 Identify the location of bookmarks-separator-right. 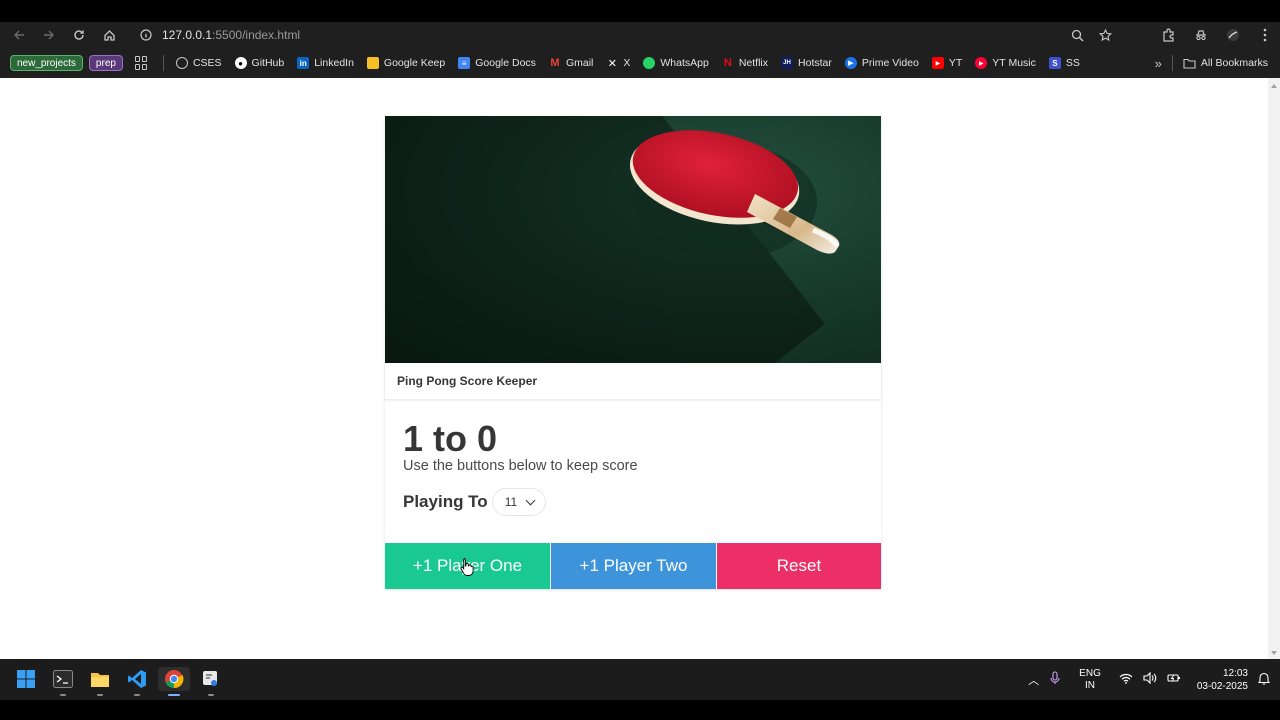
(1172, 63).